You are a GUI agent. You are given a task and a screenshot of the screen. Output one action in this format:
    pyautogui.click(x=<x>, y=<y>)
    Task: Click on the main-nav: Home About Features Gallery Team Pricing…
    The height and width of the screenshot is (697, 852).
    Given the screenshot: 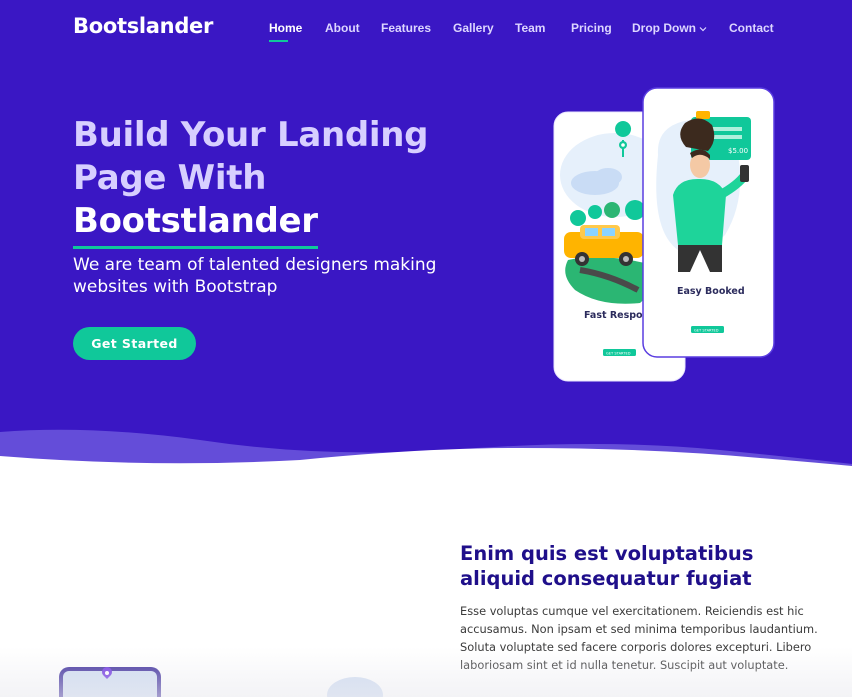 What is the action you would take?
    pyautogui.click(x=426, y=33)
    